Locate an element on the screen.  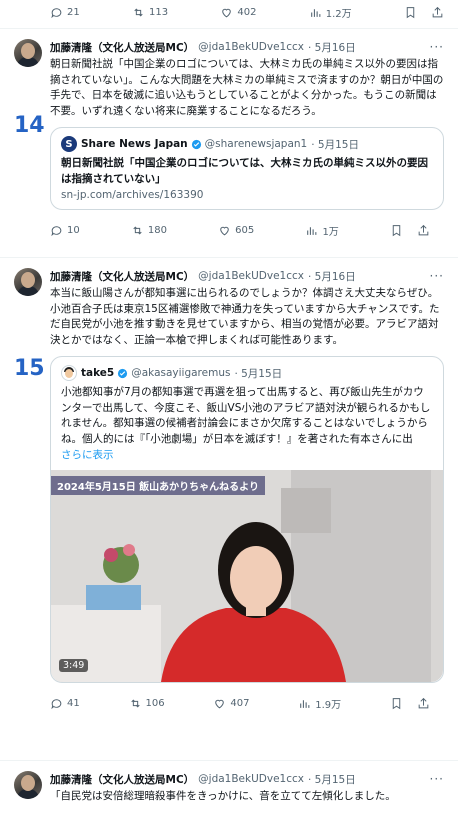
video-caption: 2024年5月15日 飯山あかりちゃんねるより is located at coordinates (158, 485).